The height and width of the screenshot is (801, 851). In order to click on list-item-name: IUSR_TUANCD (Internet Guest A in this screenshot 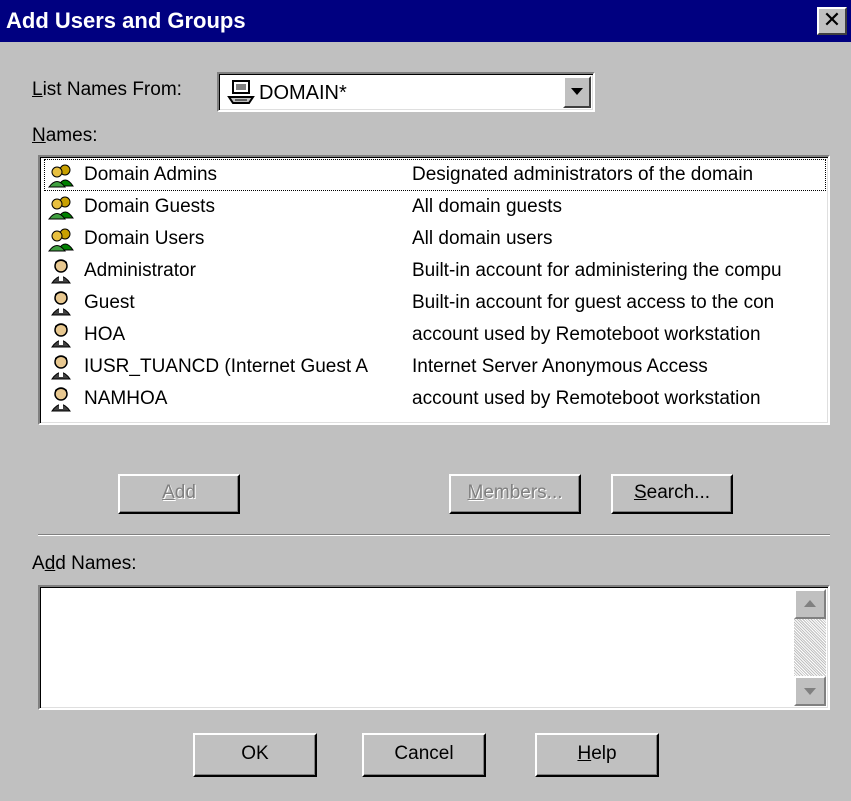, I will do `click(226, 366)`.